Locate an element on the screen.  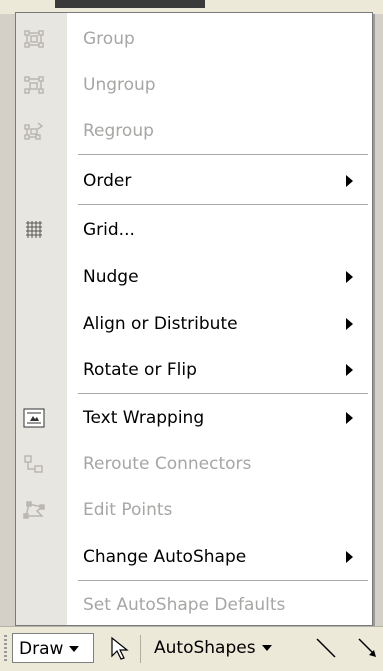
edit-points-icon is located at coordinates (34, 510).